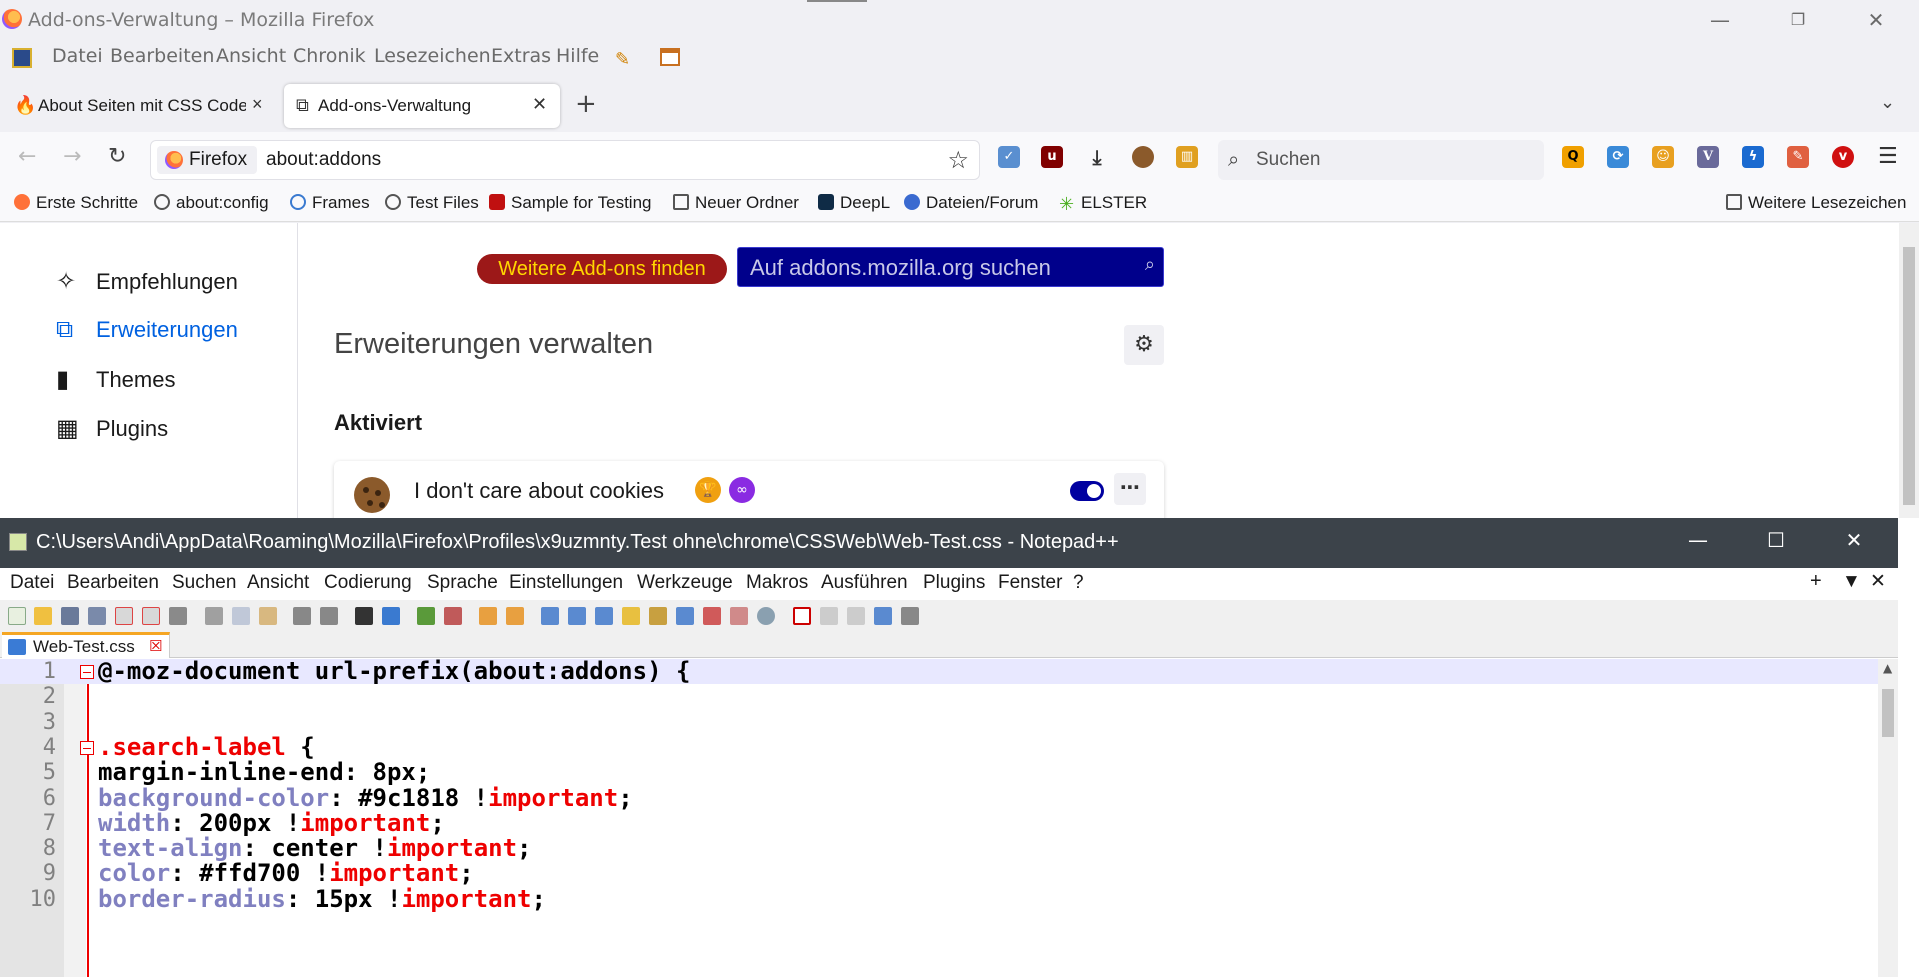 This screenshot has width=1919, height=977. What do you see at coordinates (829, 616) in the screenshot?
I see `stop-macro-icon` at bounding box center [829, 616].